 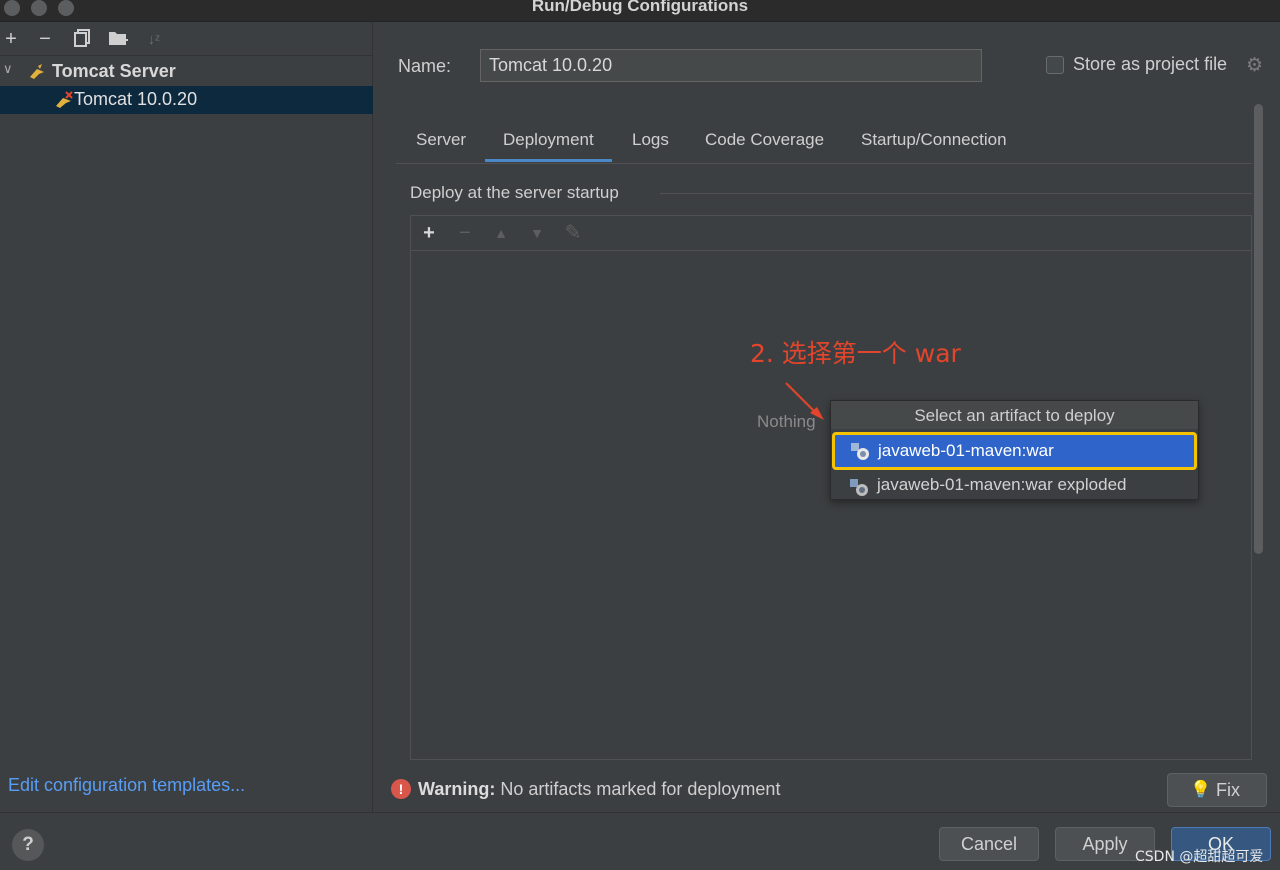 I want to click on add-artifact-icon: +, so click(x=429, y=233).